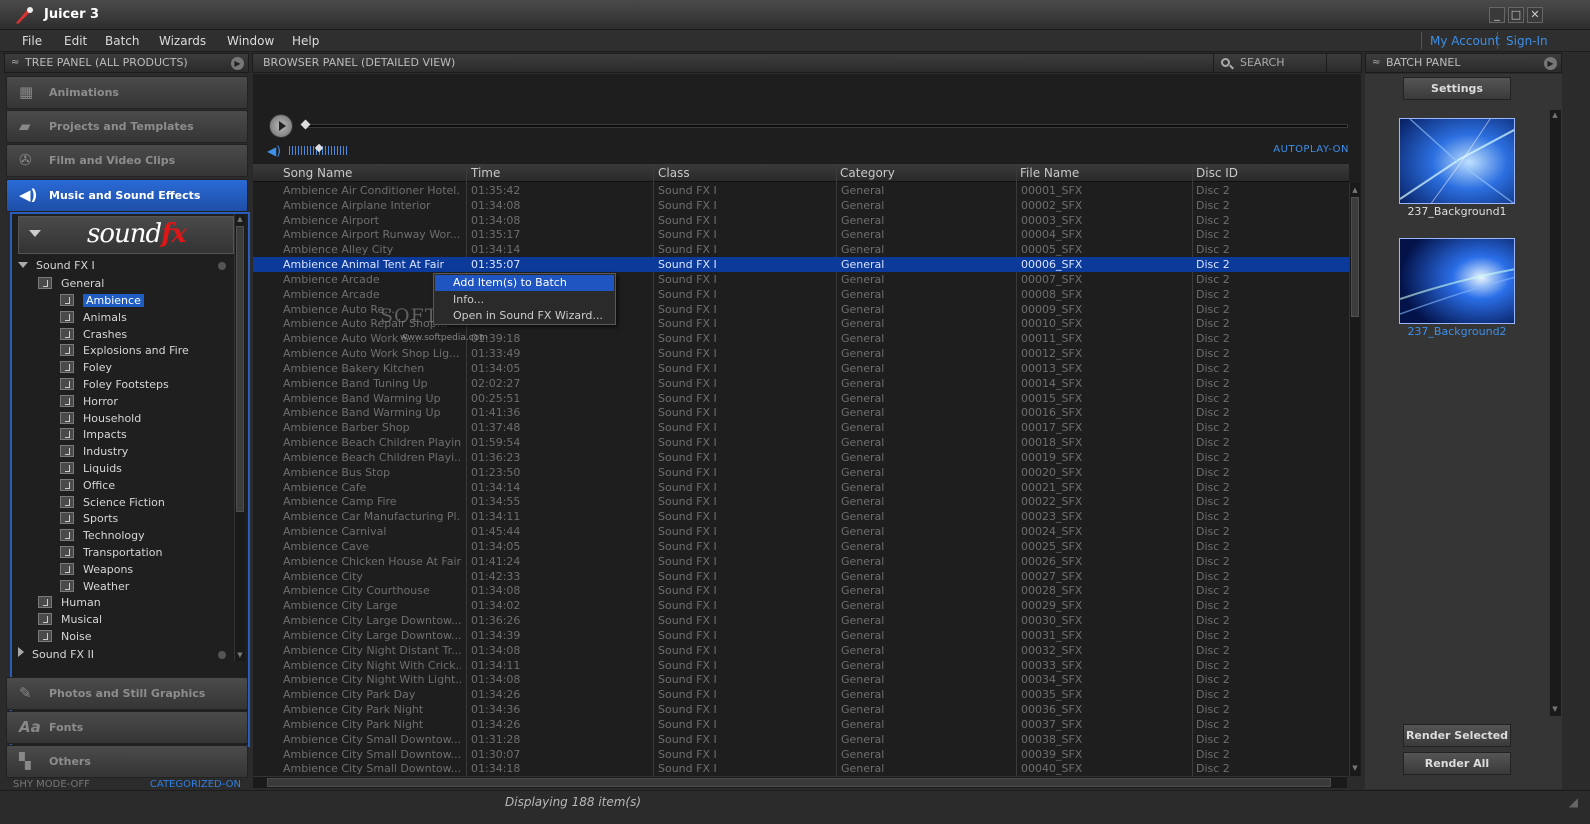 The width and height of the screenshot is (1590, 824). Describe the element at coordinates (127, 126) in the screenshot. I see `category-projects: ▰ Projects and Templates` at that location.